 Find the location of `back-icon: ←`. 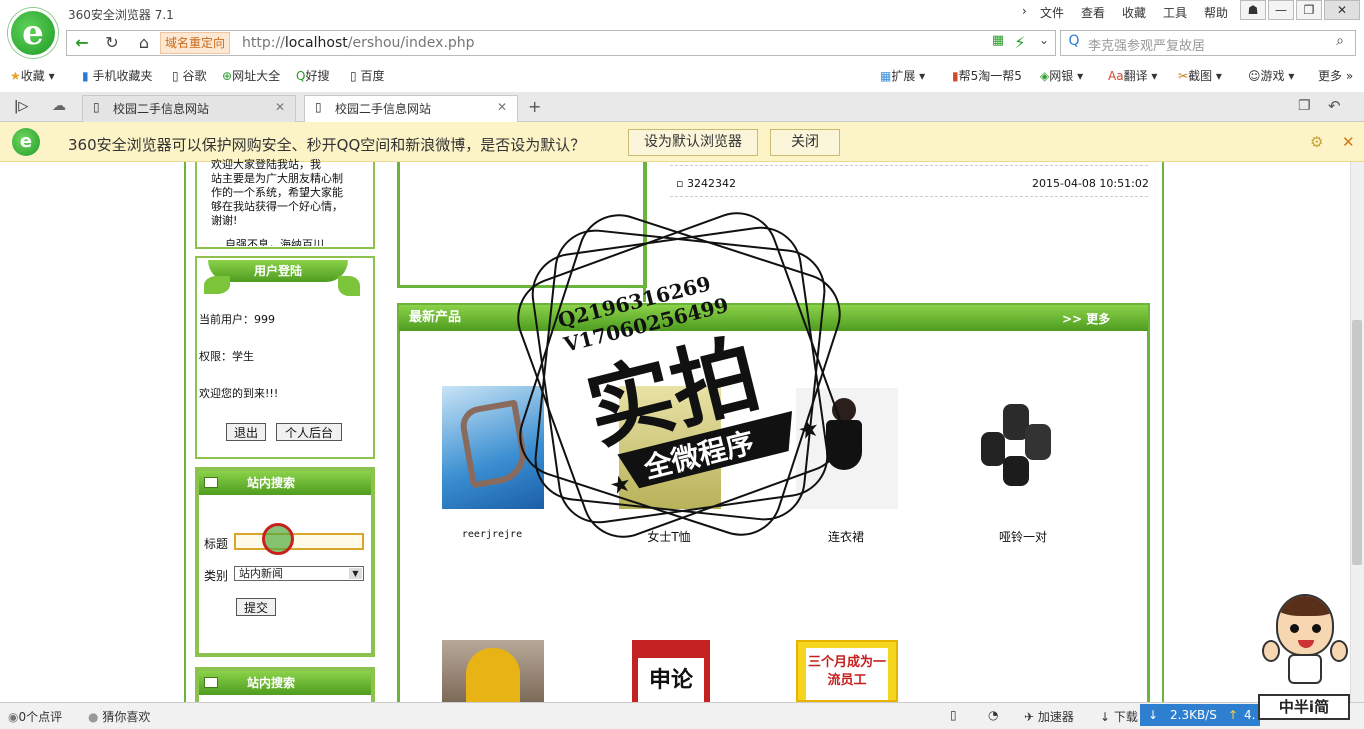

back-icon: ← is located at coordinates (82, 43).